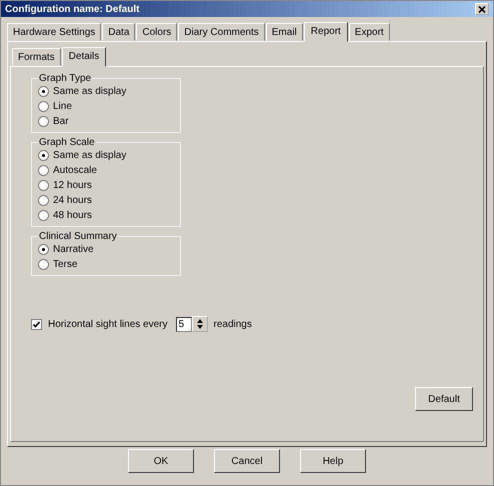 Image resolution: width=494 pixels, height=486 pixels. What do you see at coordinates (36, 324) in the screenshot?
I see `checkbox` at bounding box center [36, 324].